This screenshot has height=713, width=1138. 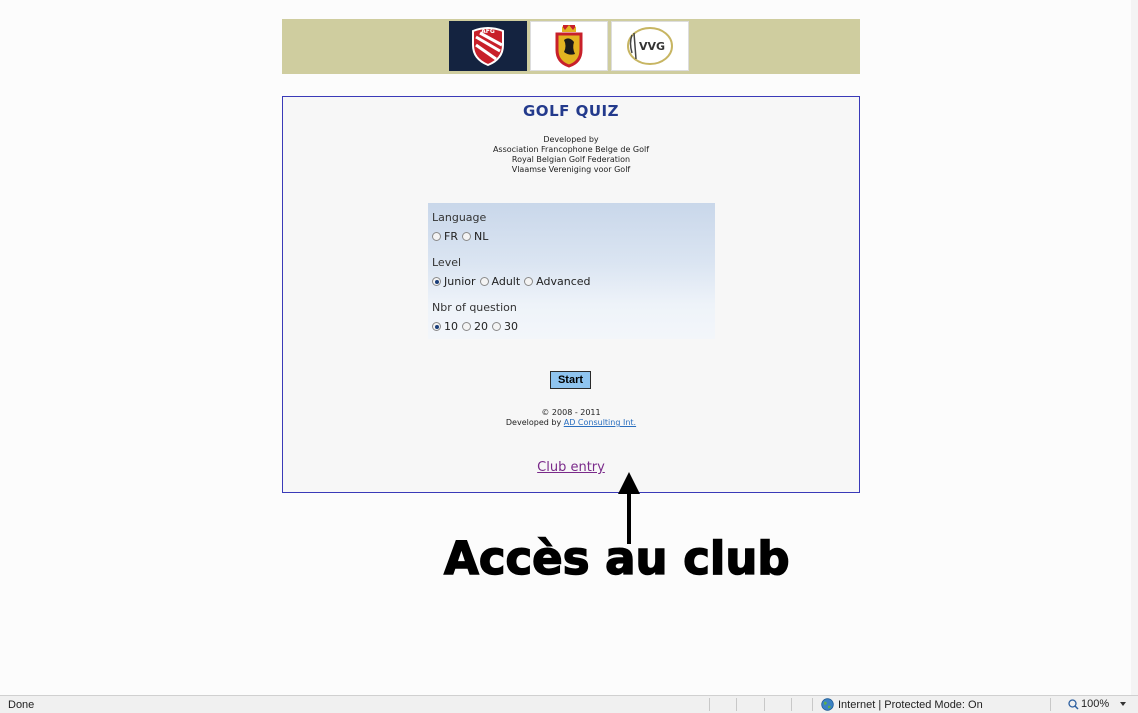 What do you see at coordinates (21, 705) in the screenshot?
I see `status-text: Done` at bounding box center [21, 705].